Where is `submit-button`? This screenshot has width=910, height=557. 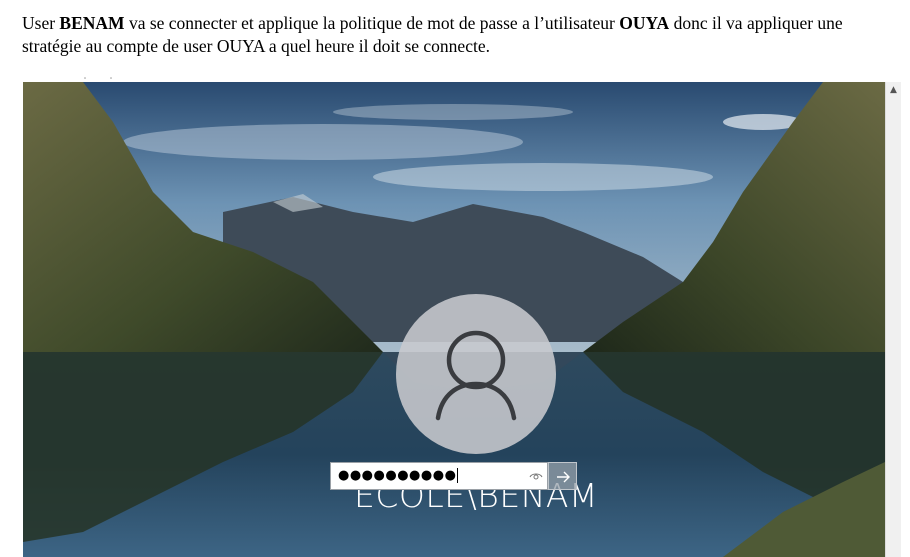 submit-button is located at coordinates (562, 476).